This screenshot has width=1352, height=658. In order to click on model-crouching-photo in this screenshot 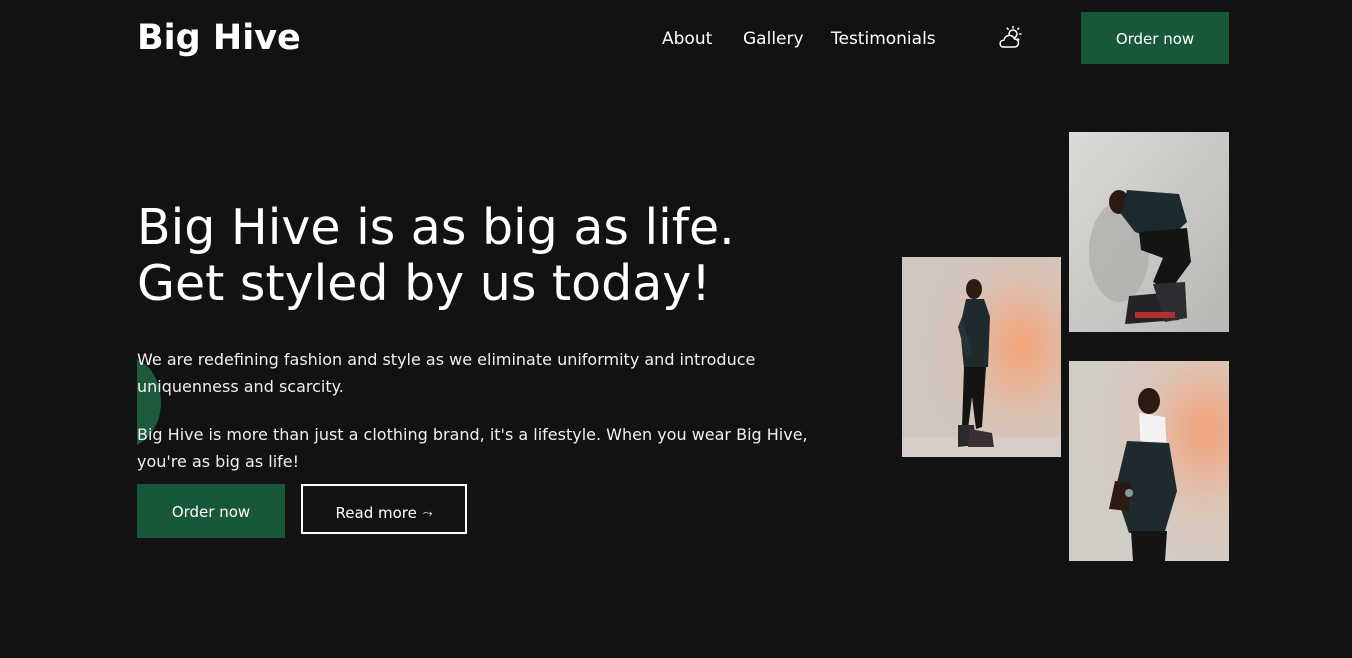, I will do `click(1149, 232)`.